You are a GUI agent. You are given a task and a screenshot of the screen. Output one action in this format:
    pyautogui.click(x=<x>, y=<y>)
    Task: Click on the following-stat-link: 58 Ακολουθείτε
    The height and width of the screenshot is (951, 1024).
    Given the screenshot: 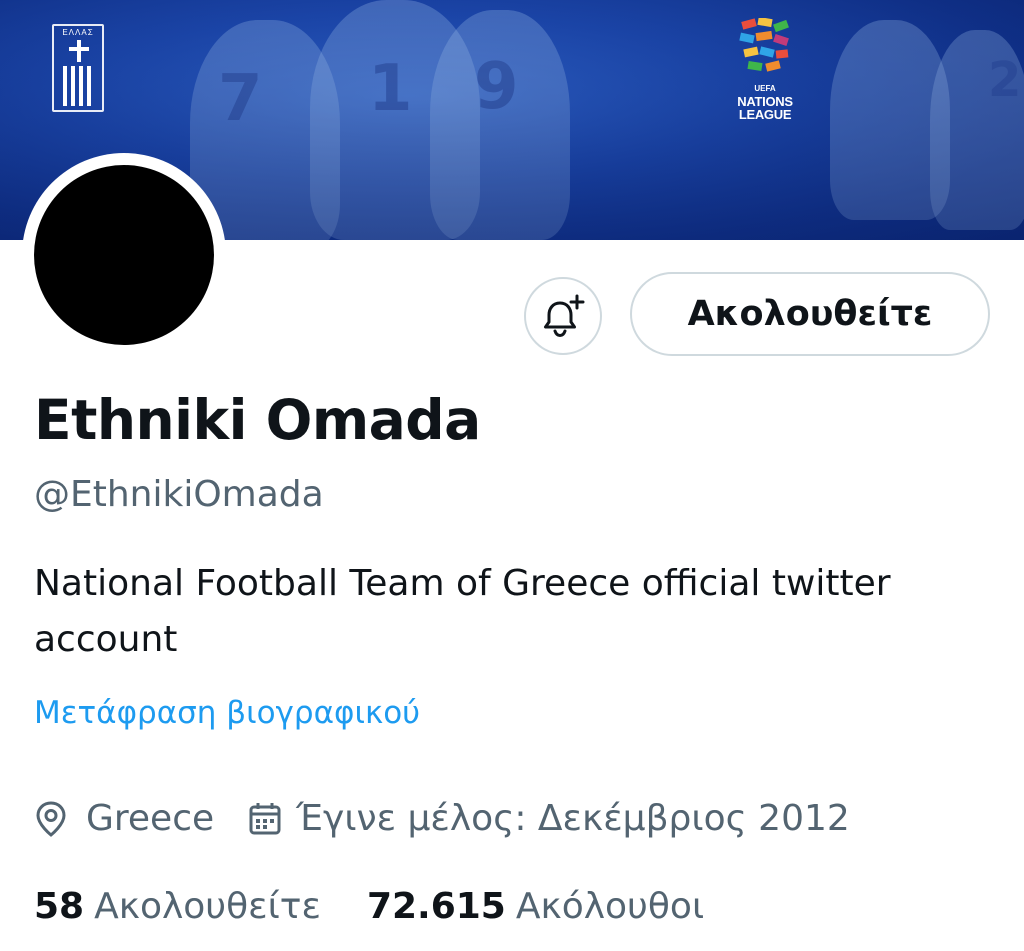 What is the action you would take?
    pyautogui.click(x=177, y=906)
    